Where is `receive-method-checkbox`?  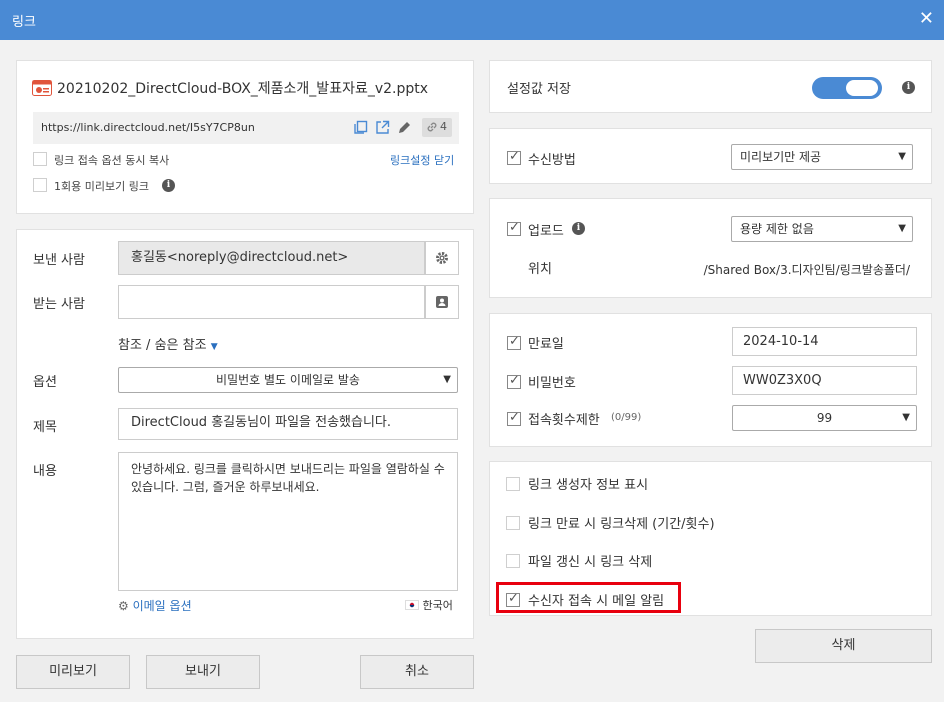 receive-method-checkbox is located at coordinates (514, 157).